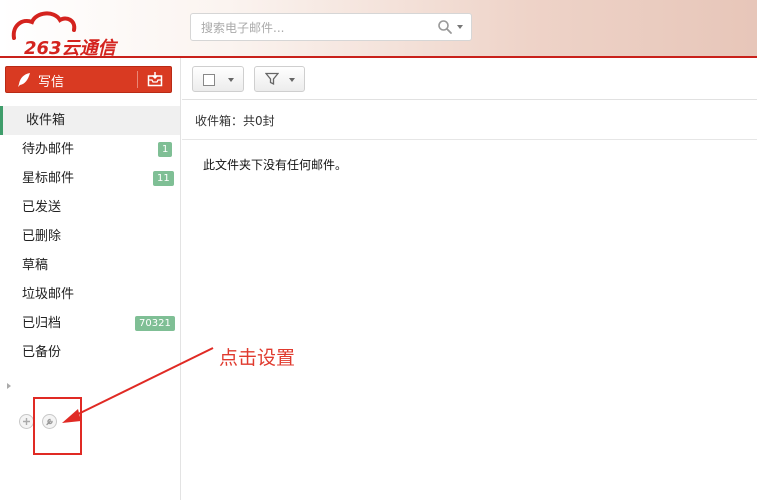  Describe the element at coordinates (90, 120) in the screenshot. I see `folder-inbox: 收件箱` at that location.